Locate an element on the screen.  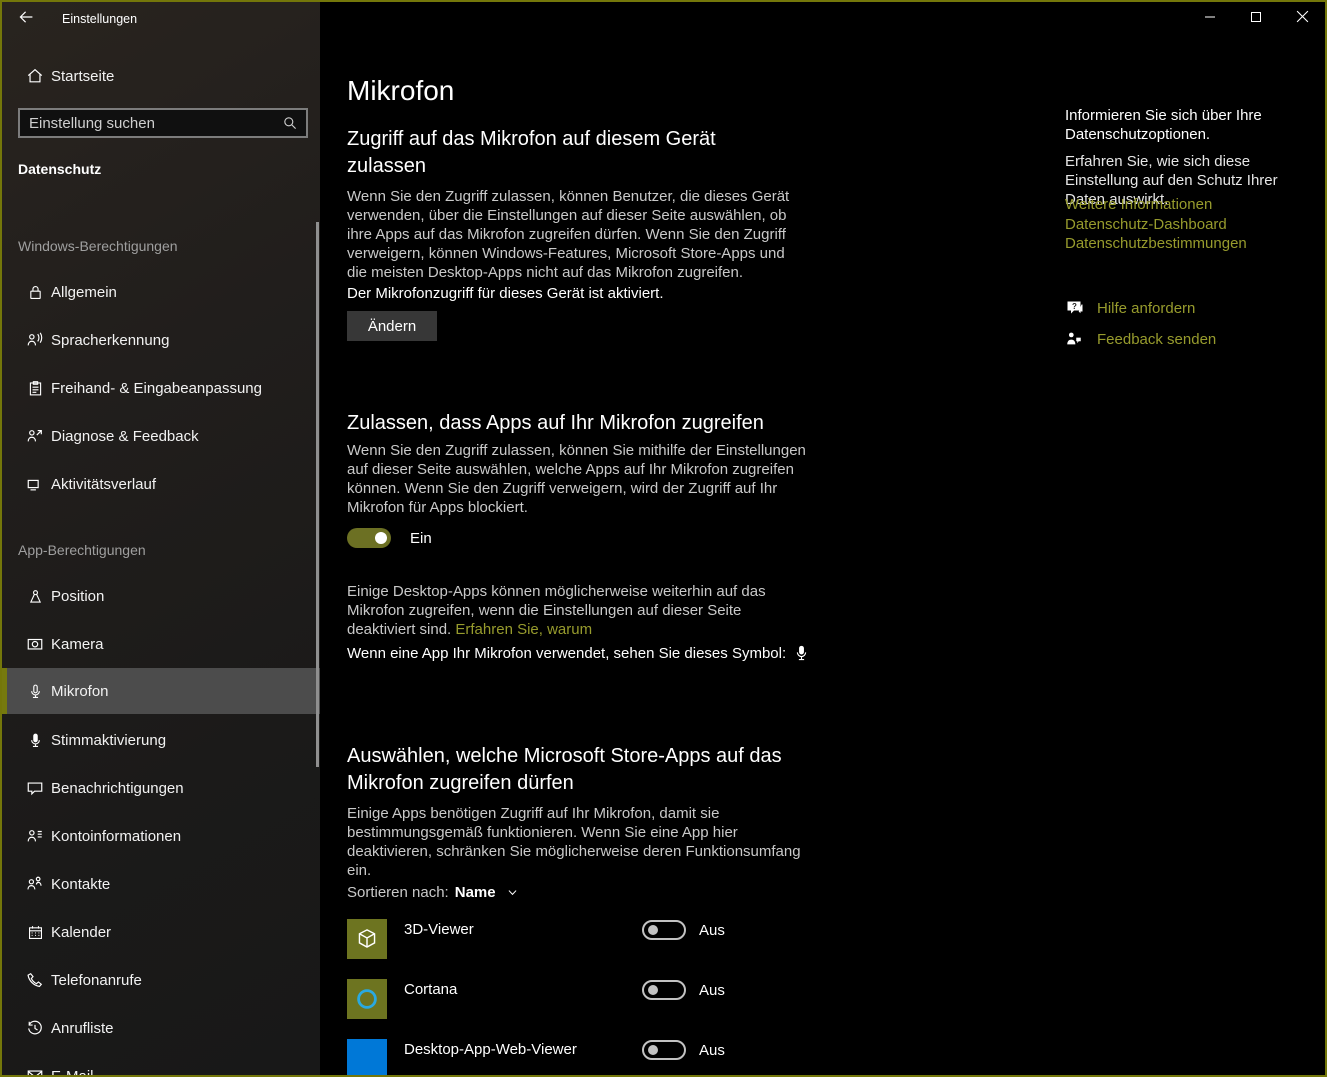
sidebar-item-label: Spracherkennung is located at coordinates (110, 340).